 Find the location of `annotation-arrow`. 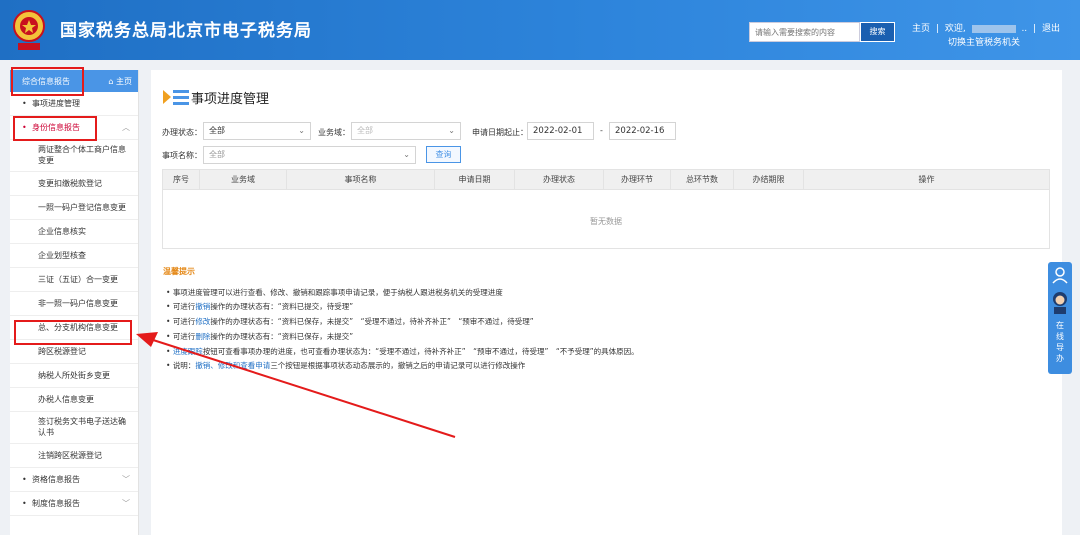

annotation-arrow is located at coordinates (296, 385).